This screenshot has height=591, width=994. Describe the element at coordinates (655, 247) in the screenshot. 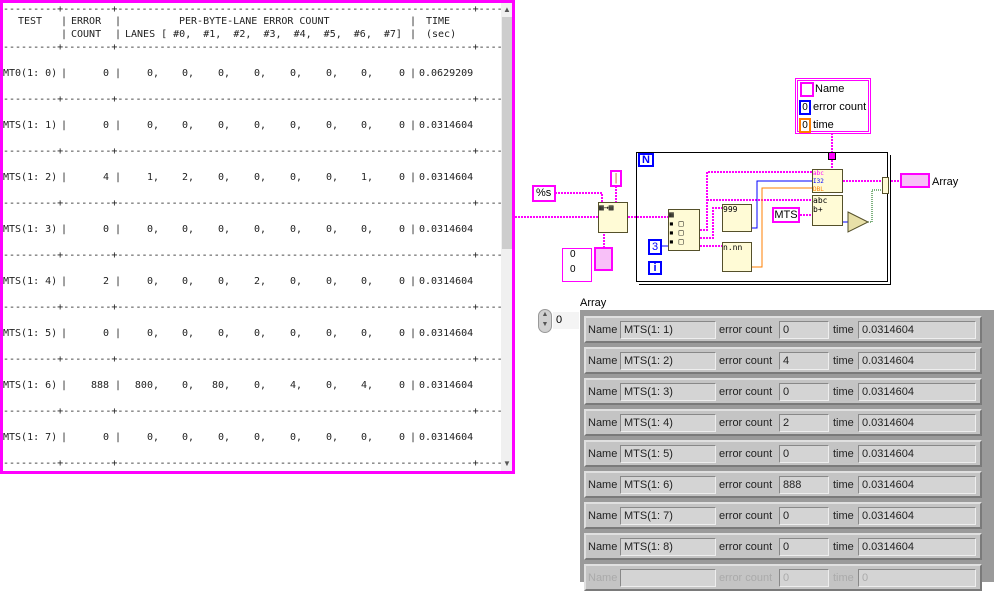

I see `index-constant: 3` at that location.